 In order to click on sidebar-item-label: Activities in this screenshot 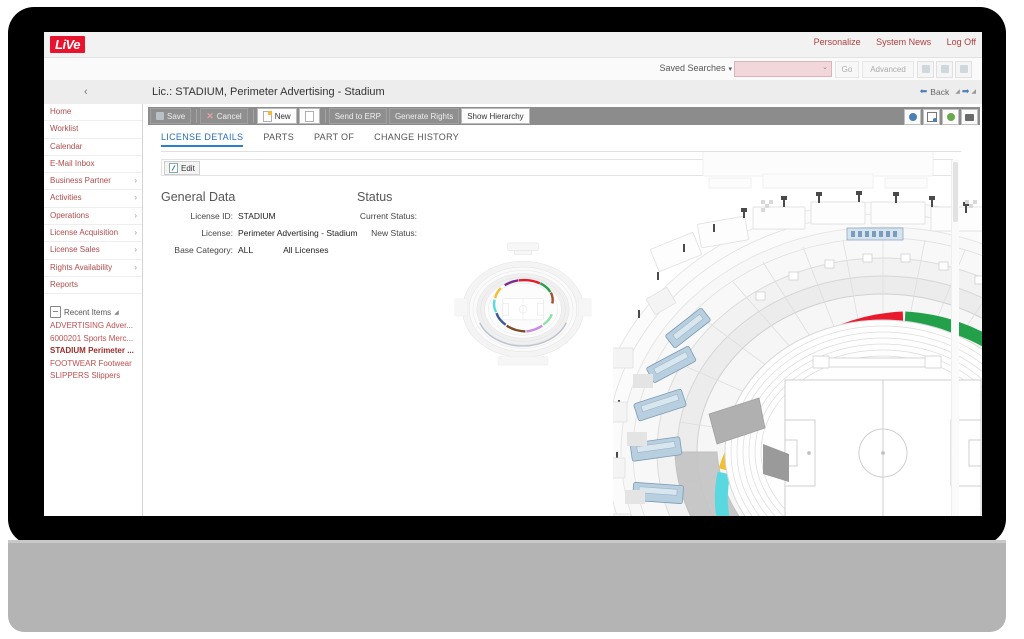, I will do `click(66, 198)`.